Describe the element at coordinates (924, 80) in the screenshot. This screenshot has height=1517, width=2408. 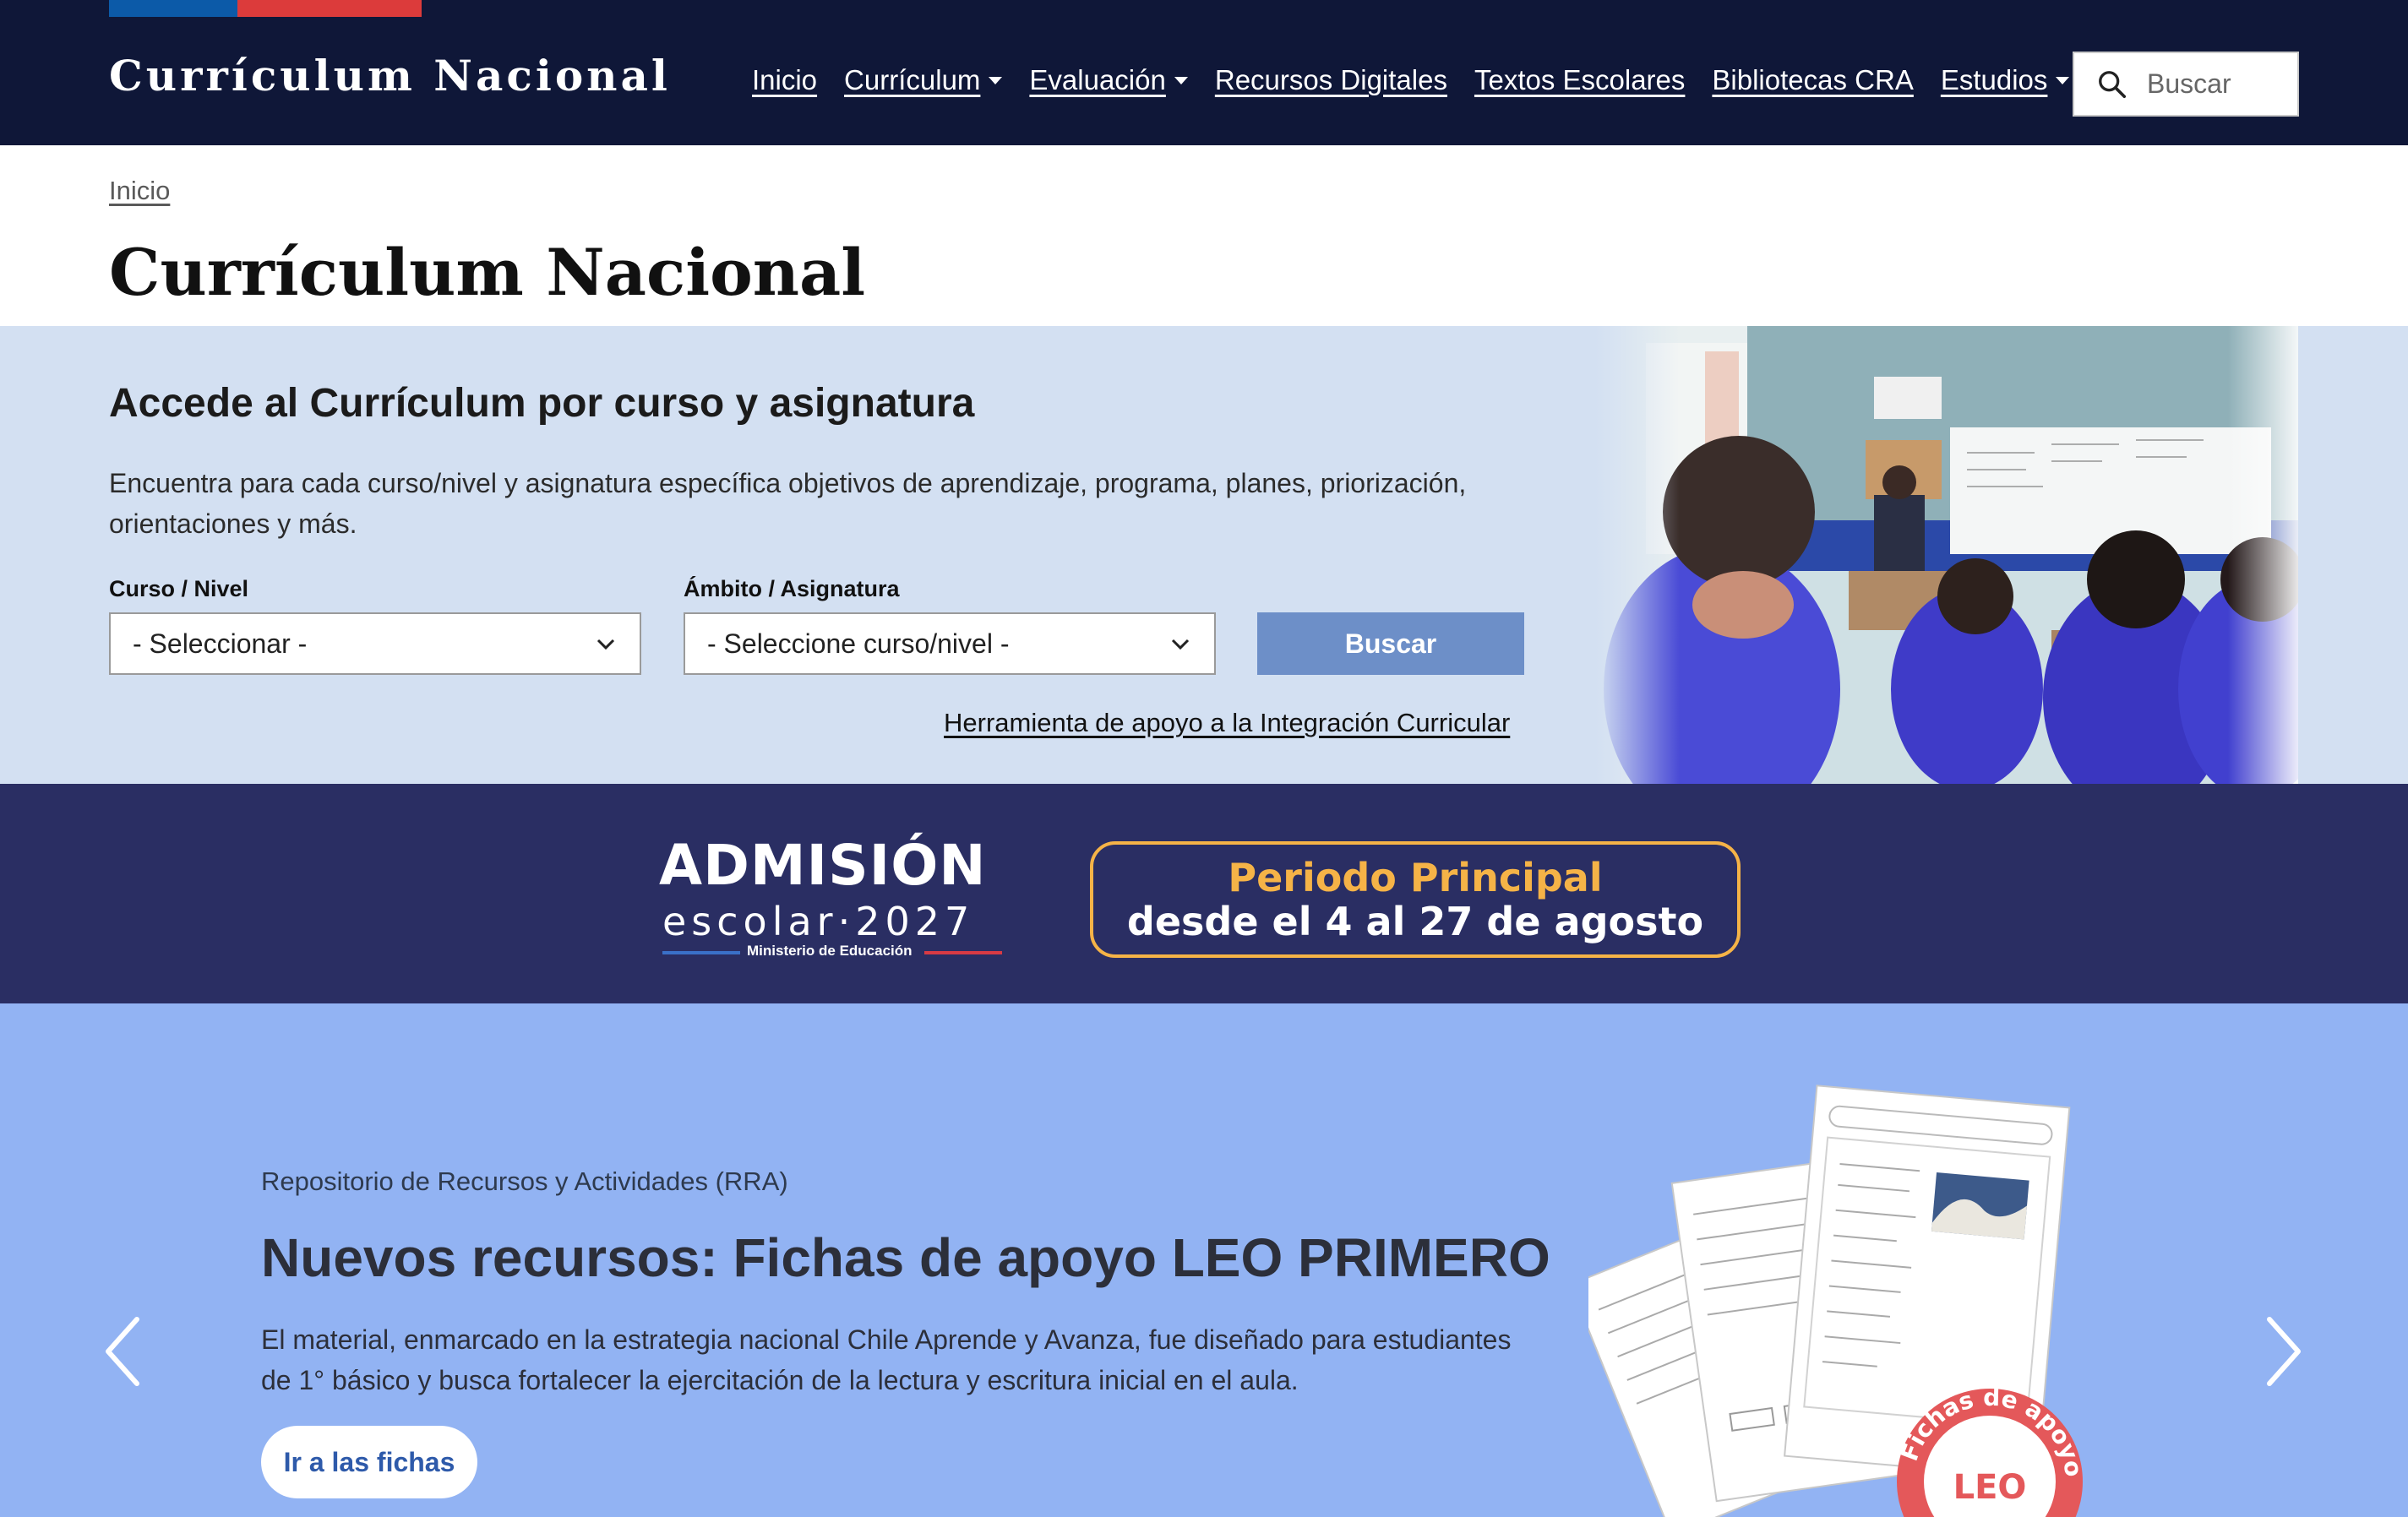
I see `nav-item-curriculum: Currículum` at that location.